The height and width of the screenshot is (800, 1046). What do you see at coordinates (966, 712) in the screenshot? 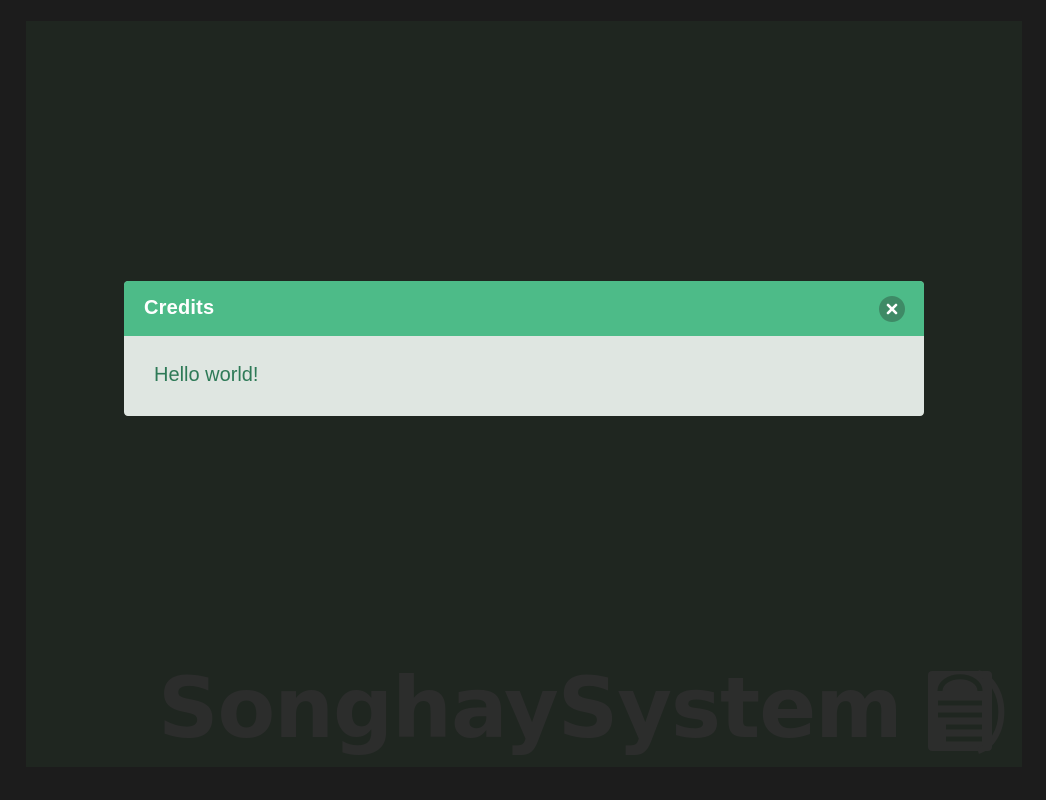
I see `songhay-logo-icon` at bounding box center [966, 712].